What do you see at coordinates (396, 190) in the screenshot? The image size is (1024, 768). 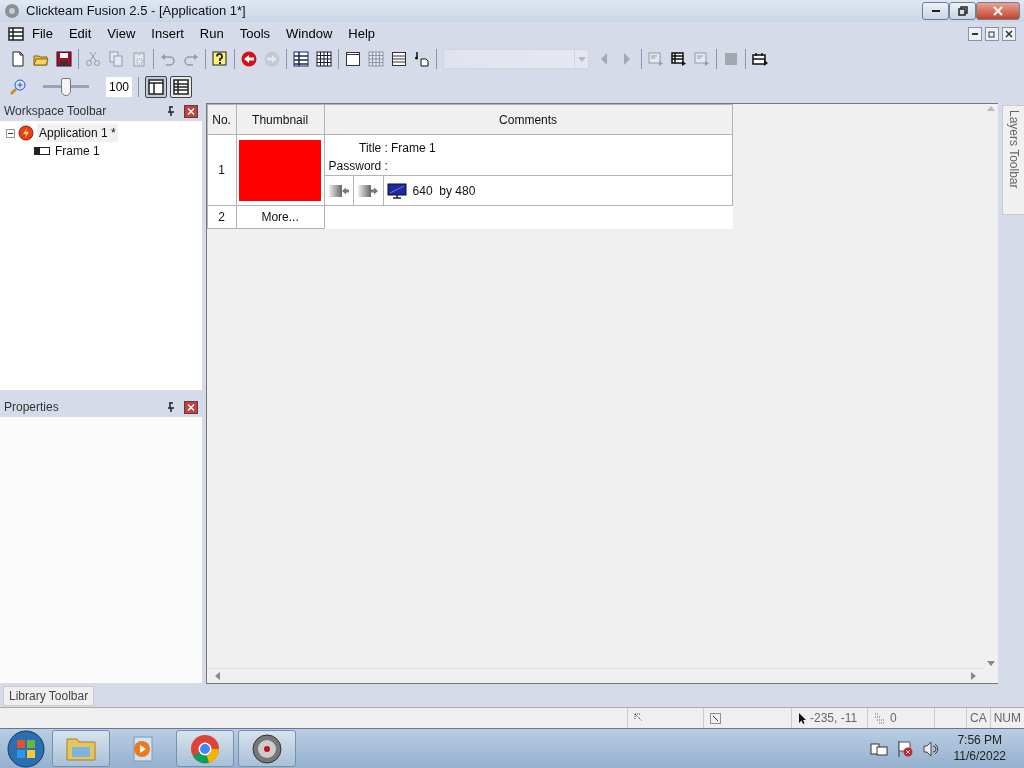 I see `monitor-icon` at bounding box center [396, 190].